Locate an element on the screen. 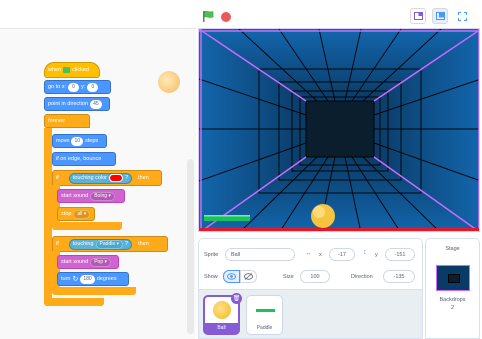 The height and width of the screenshot is (339, 482). block-label: when is located at coordinates (55, 70).